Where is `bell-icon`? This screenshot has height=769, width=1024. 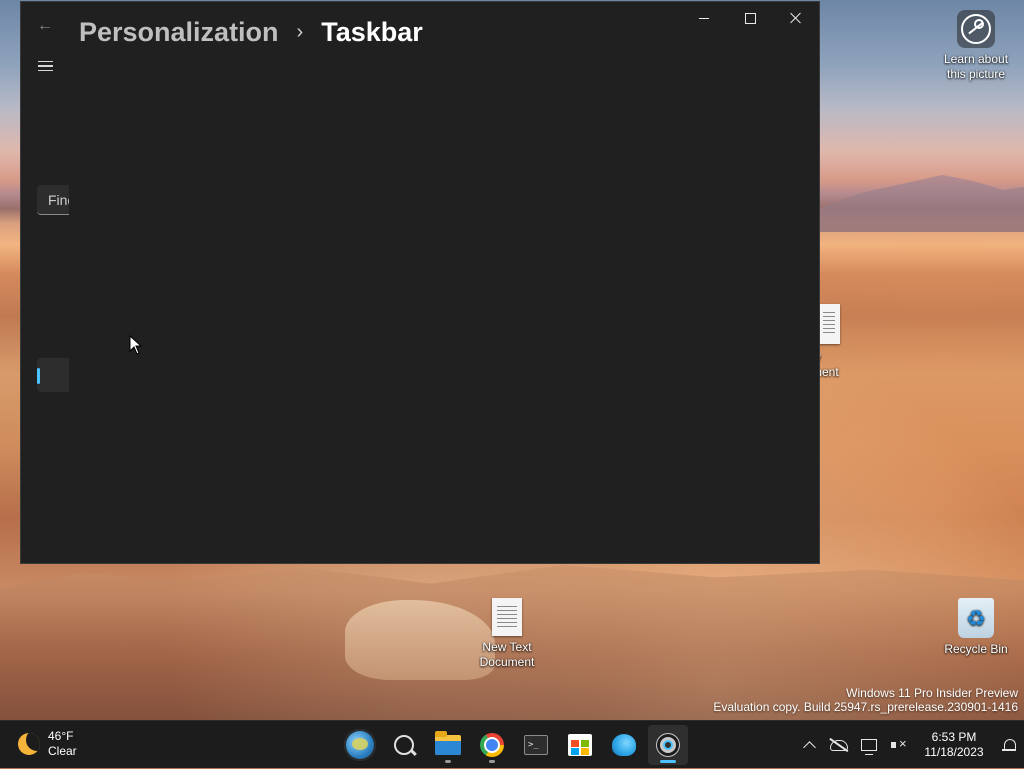 bell-icon is located at coordinates (1009, 745).